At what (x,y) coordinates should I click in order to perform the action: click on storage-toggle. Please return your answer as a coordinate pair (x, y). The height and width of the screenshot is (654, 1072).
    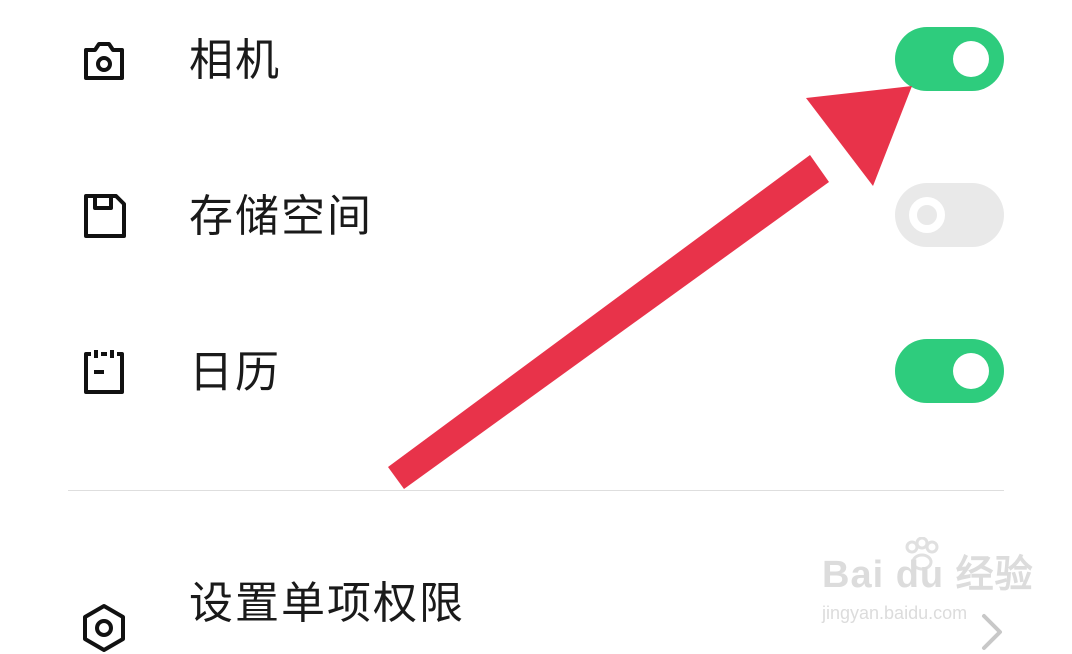
    Looking at the image, I should click on (949, 215).